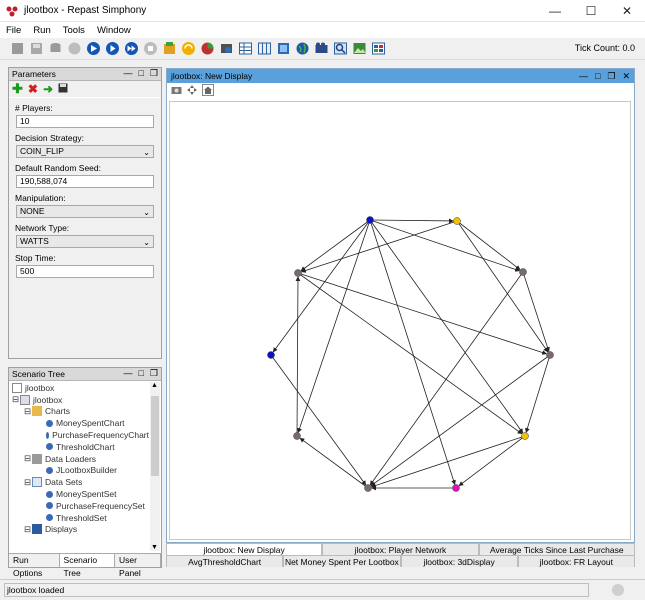  I want to click on chart-icon, so click(207, 48).